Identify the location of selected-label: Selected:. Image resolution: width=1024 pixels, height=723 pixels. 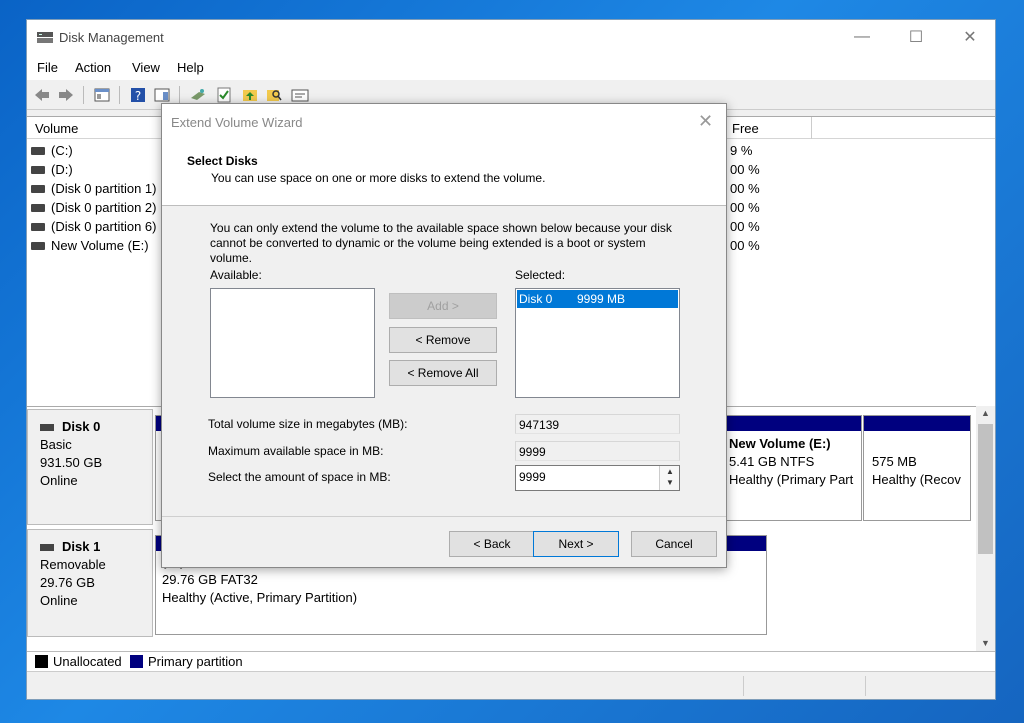
(540, 275).